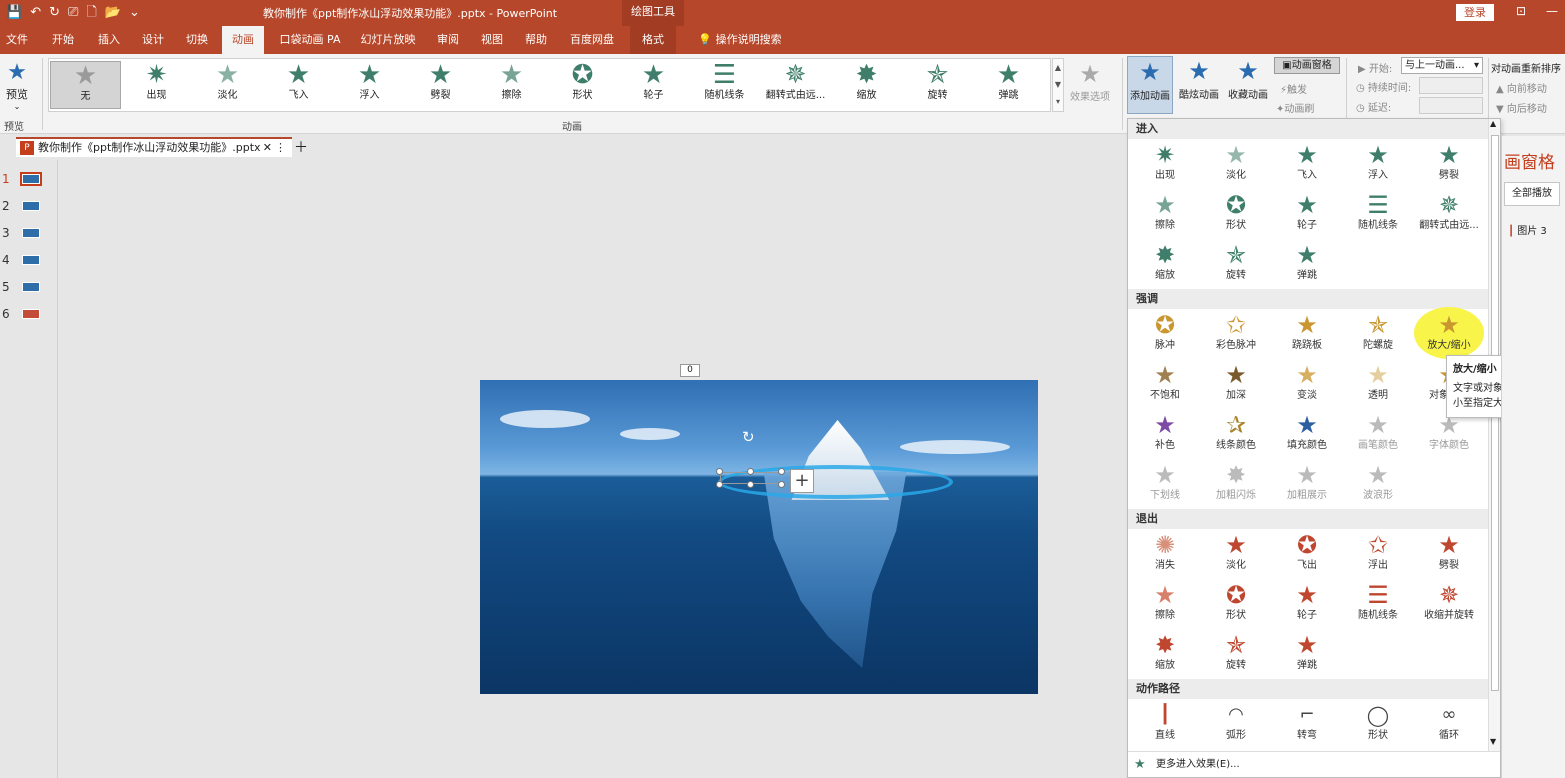  I want to click on motion-lines: ┃ 直线, so click(1165, 724).